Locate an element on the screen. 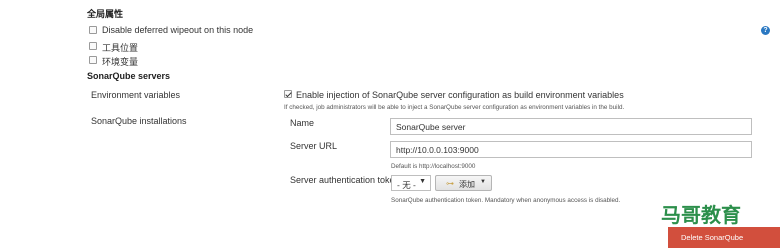  disable-wipeout-checkbox is located at coordinates (93, 30).